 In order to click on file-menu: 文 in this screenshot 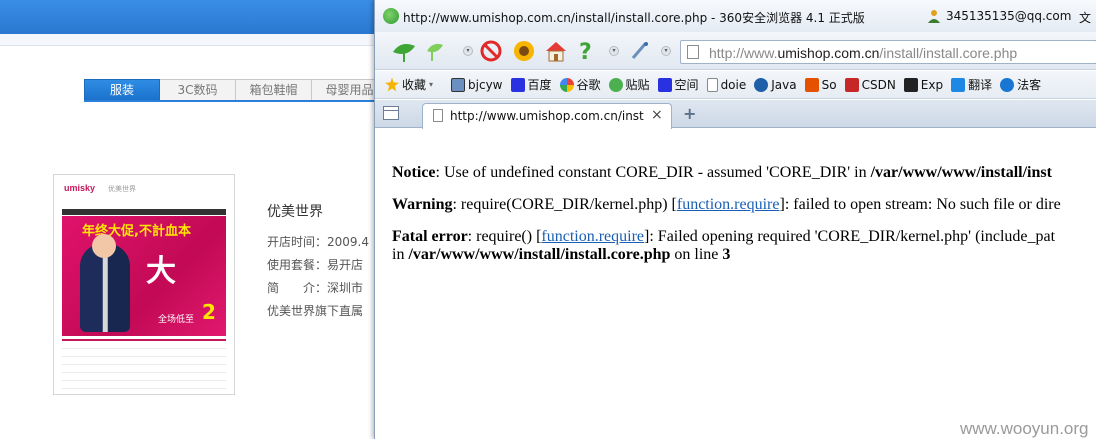, I will do `click(1085, 17)`.